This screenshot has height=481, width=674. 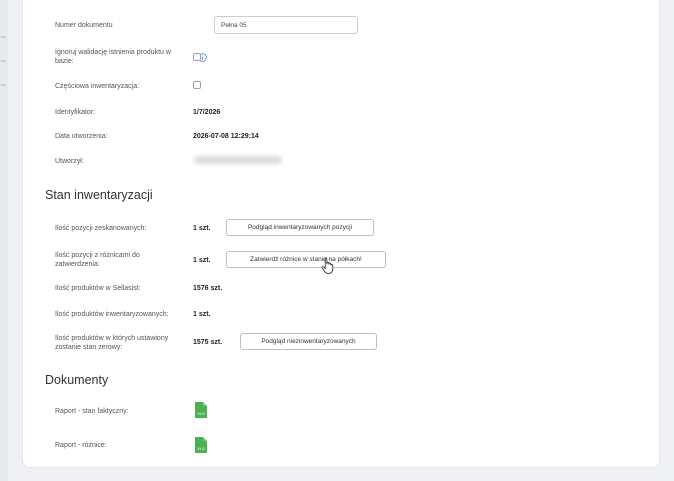 What do you see at coordinates (92, 411) in the screenshot?
I see `report-actual-label: Raport - stan faktyczny:` at bounding box center [92, 411].